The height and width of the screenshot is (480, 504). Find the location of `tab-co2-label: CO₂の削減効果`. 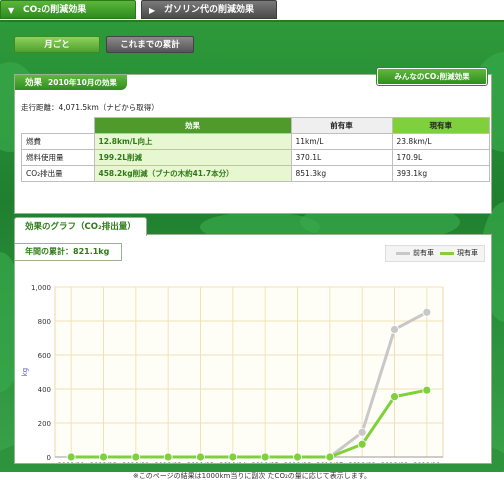

tab-co2-label: CO₂の削減効果 is located at coordinates (55, 10).